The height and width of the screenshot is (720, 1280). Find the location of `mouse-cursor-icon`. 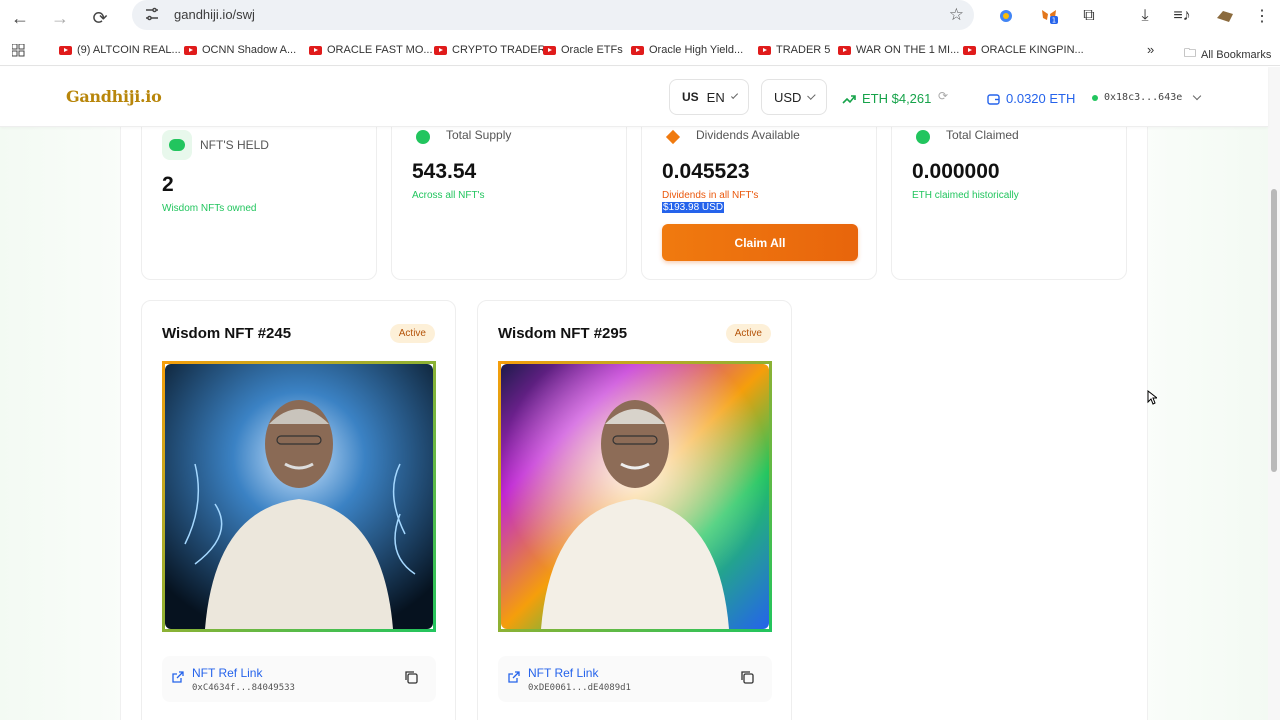

mouse-cursor-icon is located at coordinates (1152, 397).